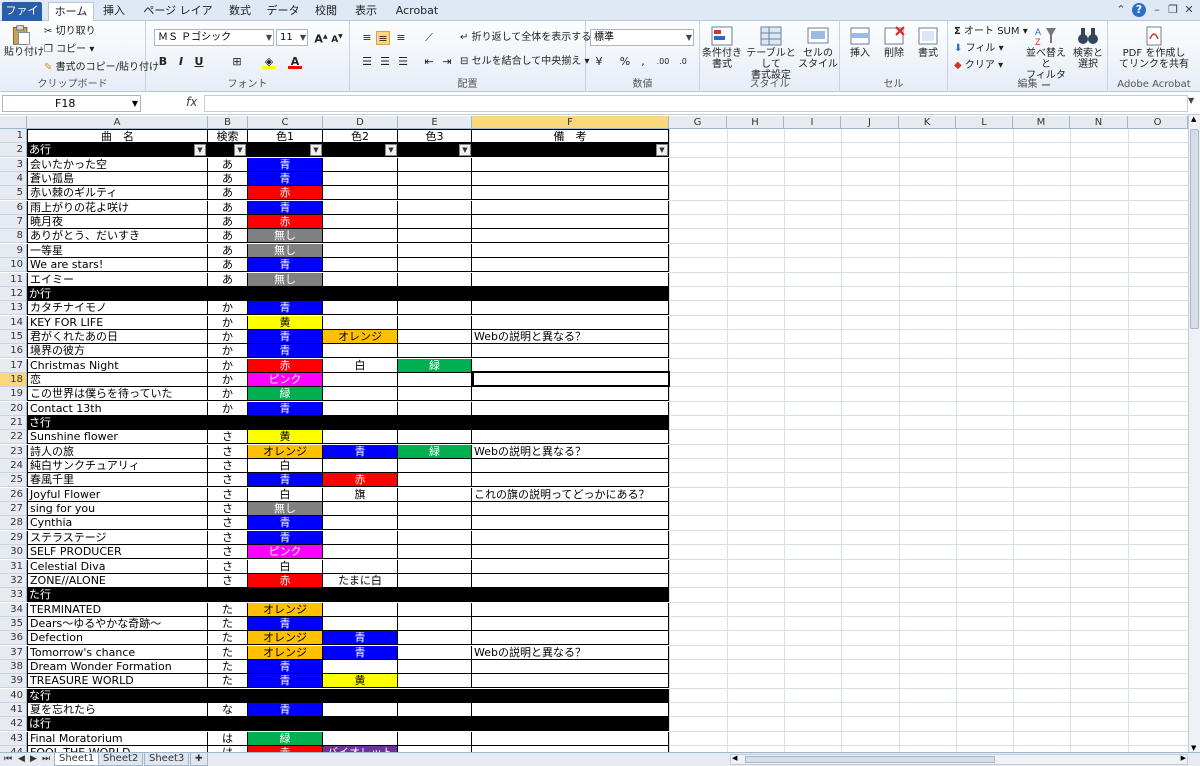 The image size is (1200, 766). I want to click on row-header: 7, so click(13, 222).